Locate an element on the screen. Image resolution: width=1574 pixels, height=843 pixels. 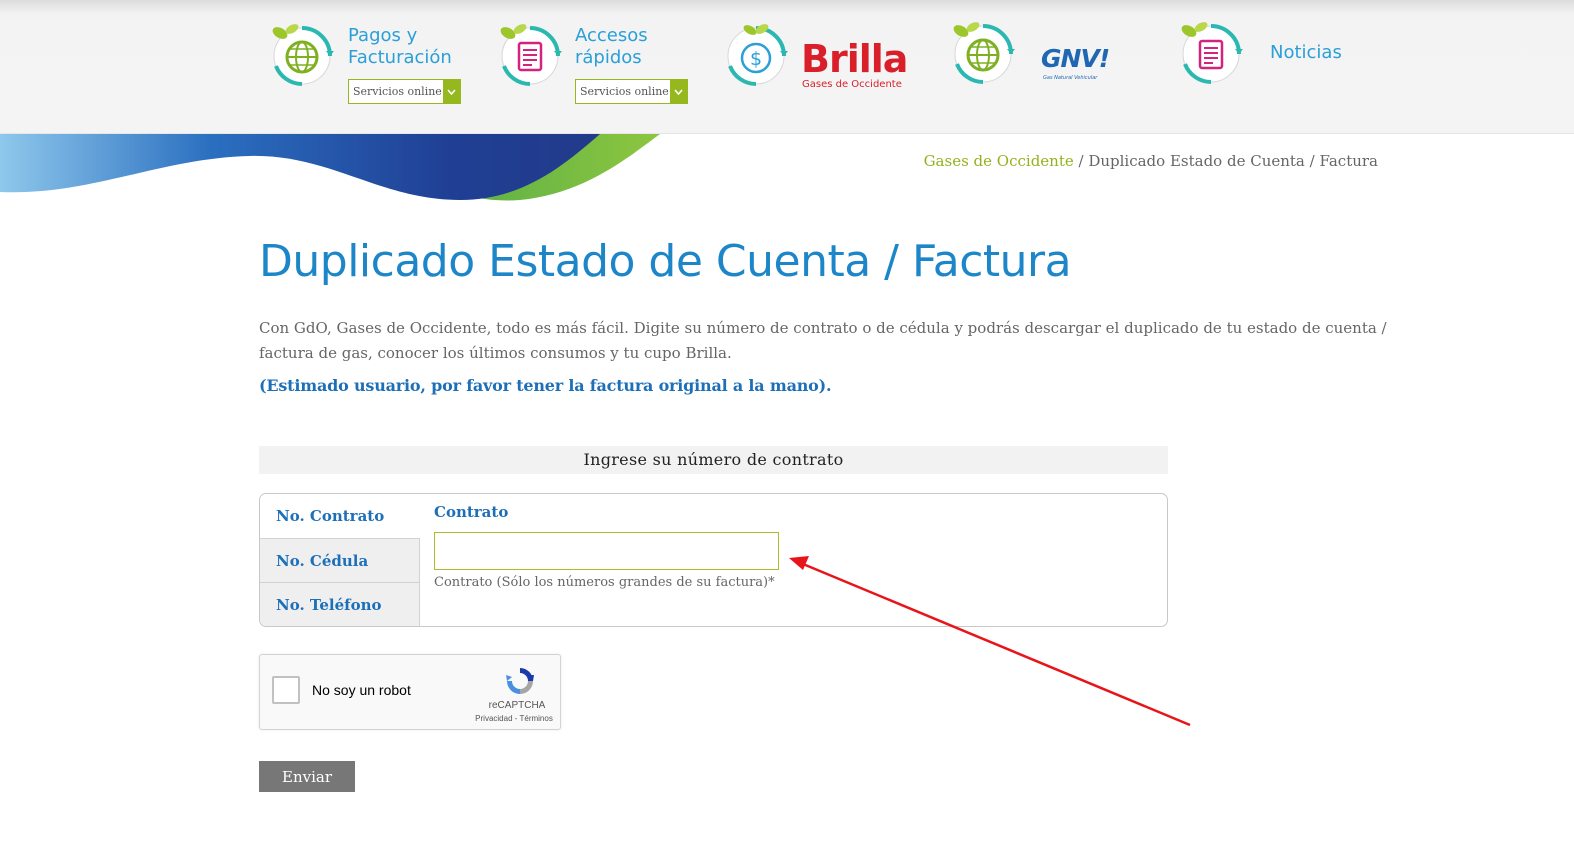
tab-no-telefono: No. Teléfono is located at coordinates (340, 604).